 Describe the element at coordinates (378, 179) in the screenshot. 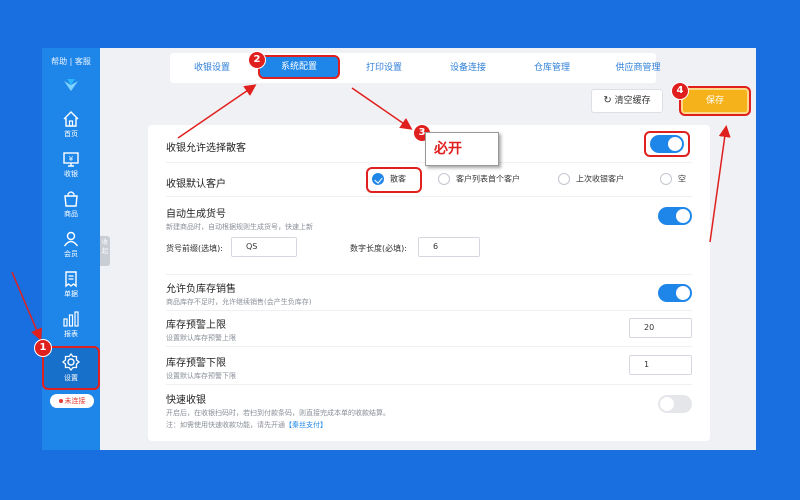

I see `radio-check-icon` at that location.